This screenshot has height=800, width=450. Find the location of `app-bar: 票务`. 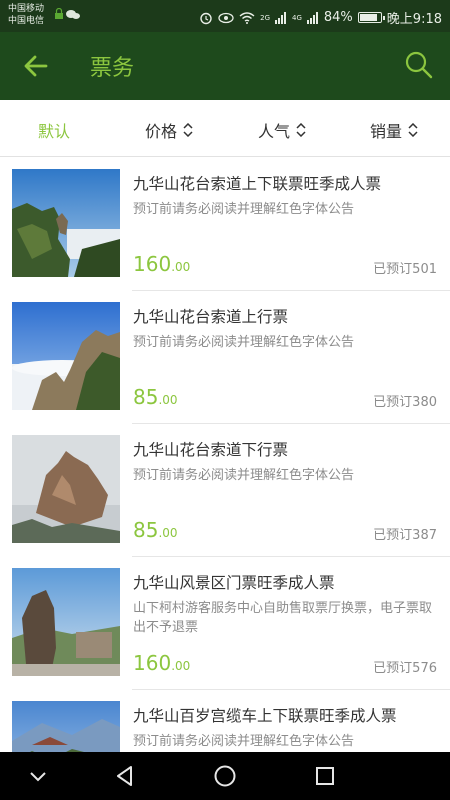

app-bar: 票务 is located at coordinates (225, 66).